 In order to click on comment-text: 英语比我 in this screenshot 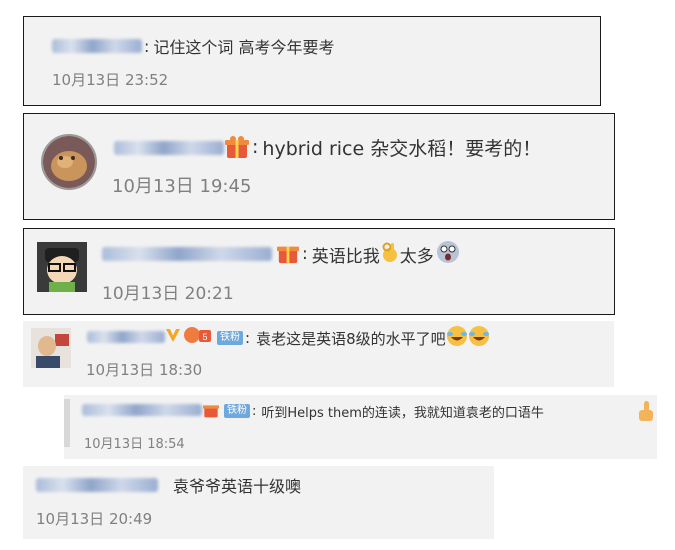, I will do `click(345, 256)`.